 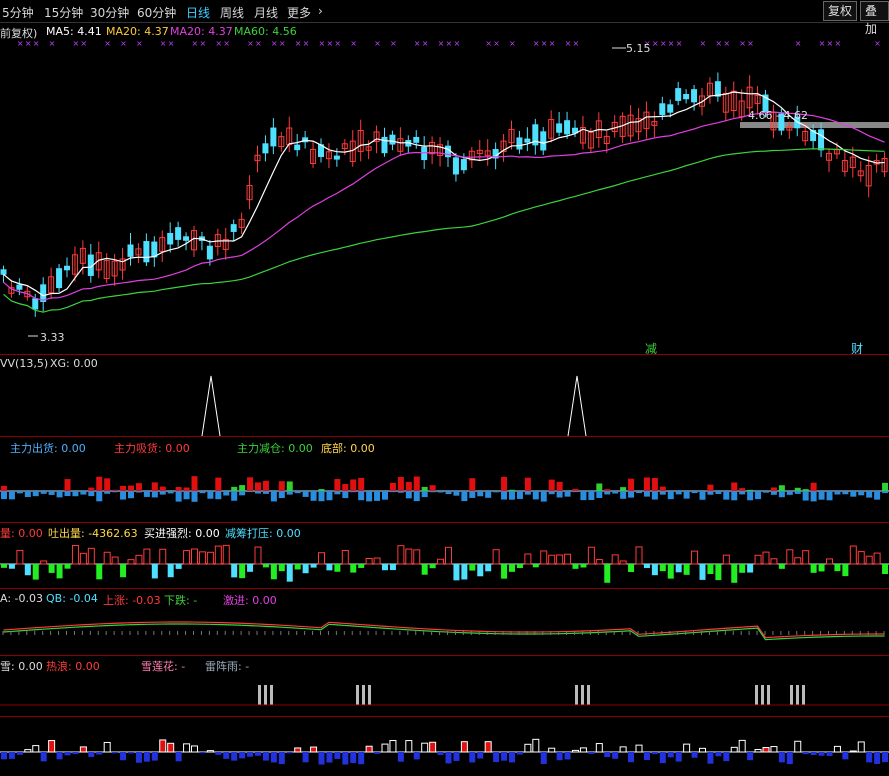 What do you see at coordinates (109, 12) in the screenshot?
I see `tab-30min: 30分钟` at bounding box center [109, 12].